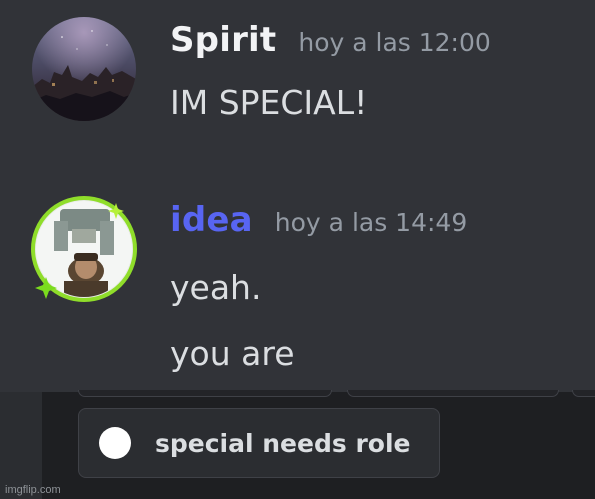  What do you see at coordinates (33, 490) in the screenshot?
I see `watermark: imgflip.com` at bounding box center [33, 490].